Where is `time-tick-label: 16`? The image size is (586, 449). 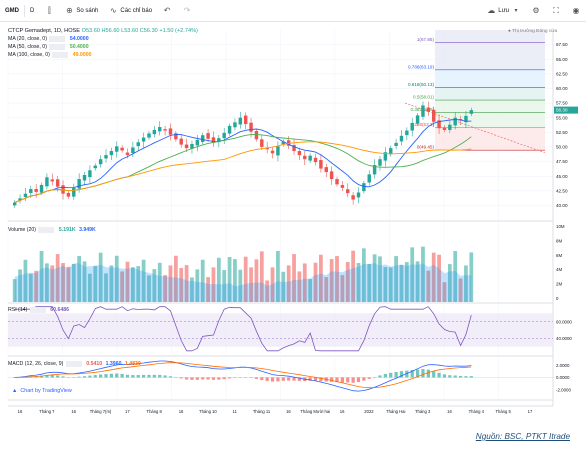 time-tick-label: 16 is located at coordinates (342, 411).